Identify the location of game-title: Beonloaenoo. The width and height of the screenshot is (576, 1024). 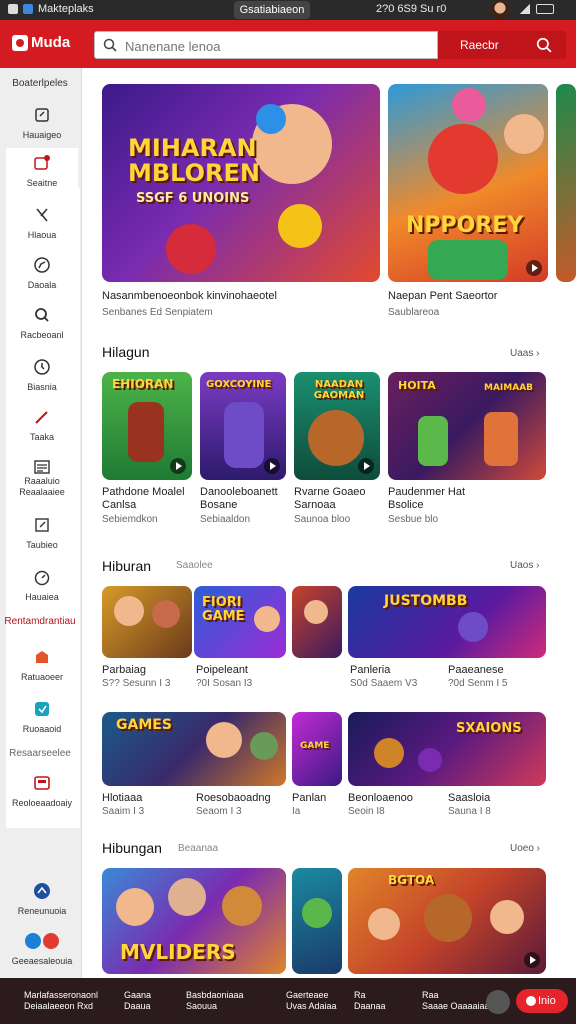
(380, 798).